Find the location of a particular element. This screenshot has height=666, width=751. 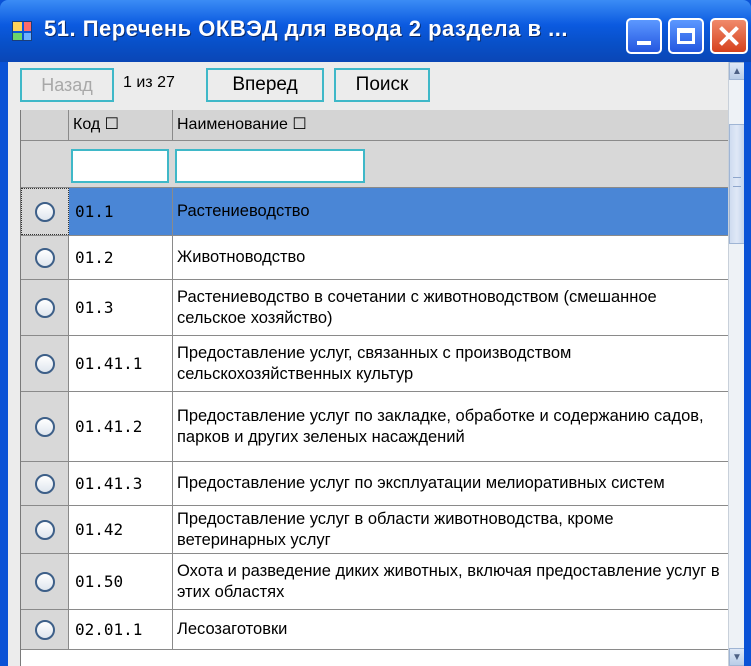

minimize-icon is located at coordinates (644, 43).